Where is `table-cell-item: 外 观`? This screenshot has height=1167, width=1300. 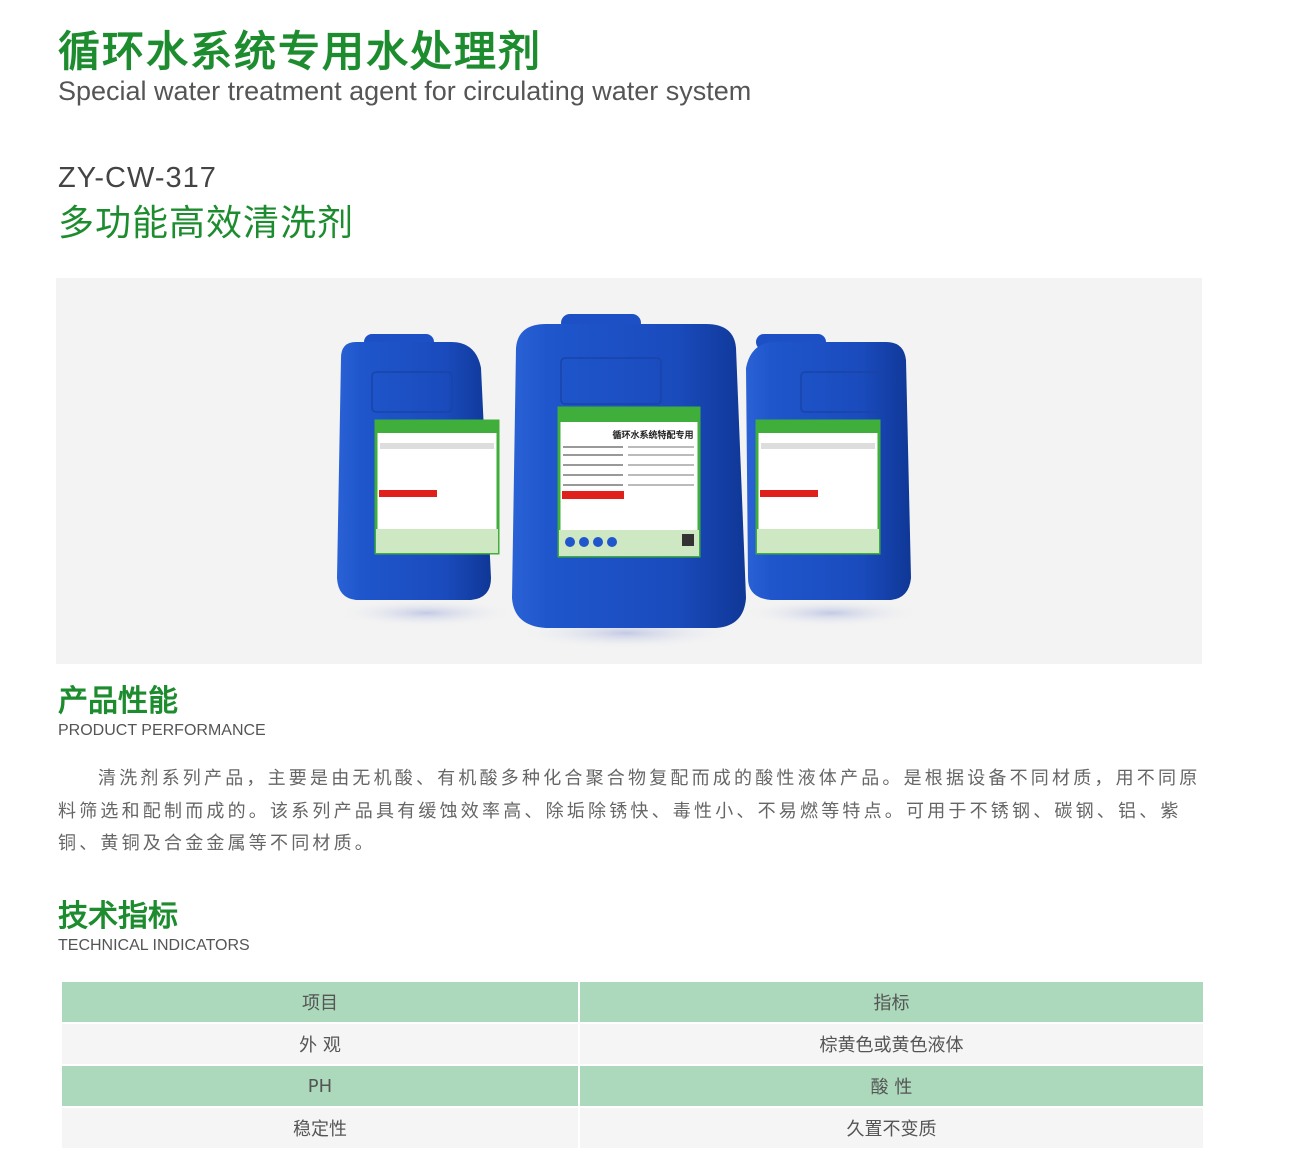 table-cell-item: 外 观 is located at coordinates (320, 1044).